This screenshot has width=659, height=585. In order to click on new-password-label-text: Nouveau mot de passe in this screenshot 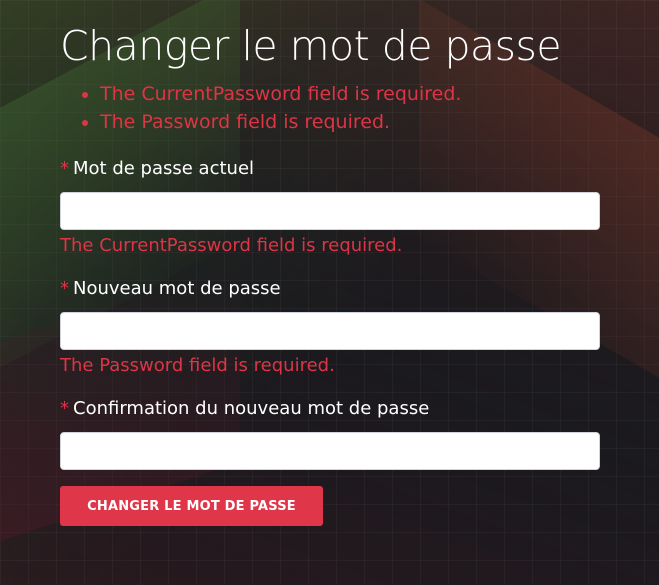, I will do `click(177, 288)`.